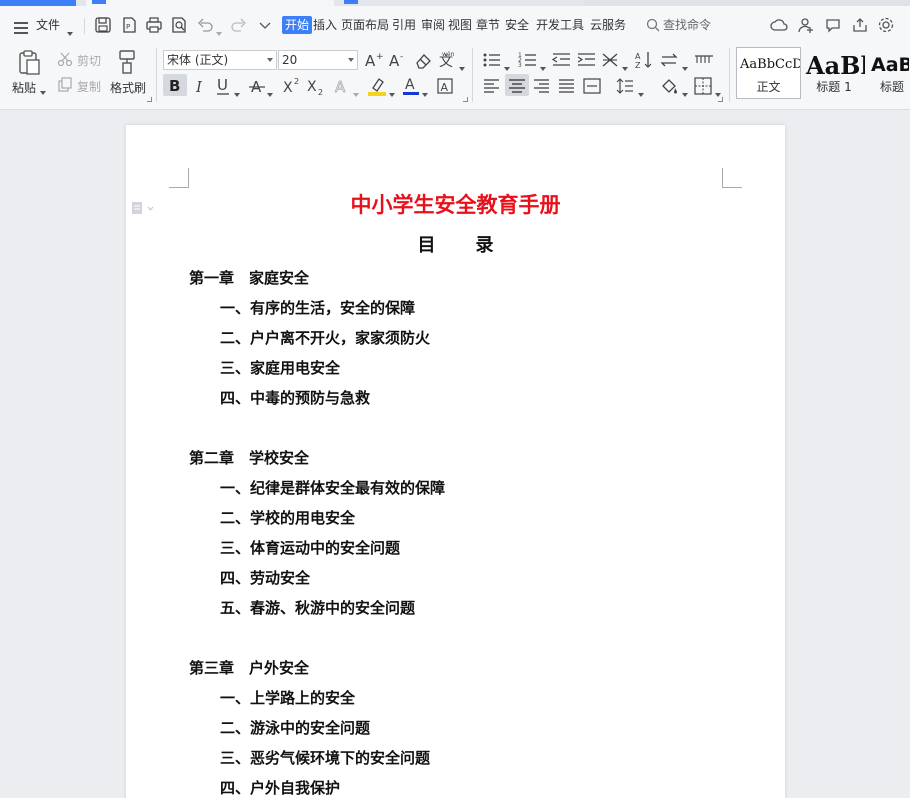  Describe the element at coordinates (89, 60) in the screenshot. I see `cut-label: 剪切` at that location.